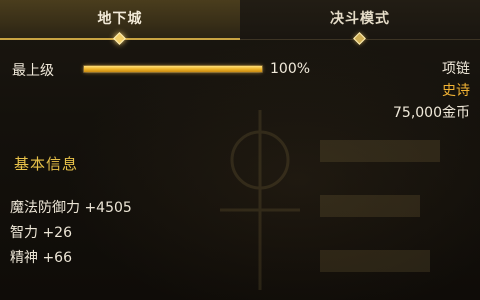  I want to click on tab-duel-mode-label: 决斗模式, so click(360, 19).